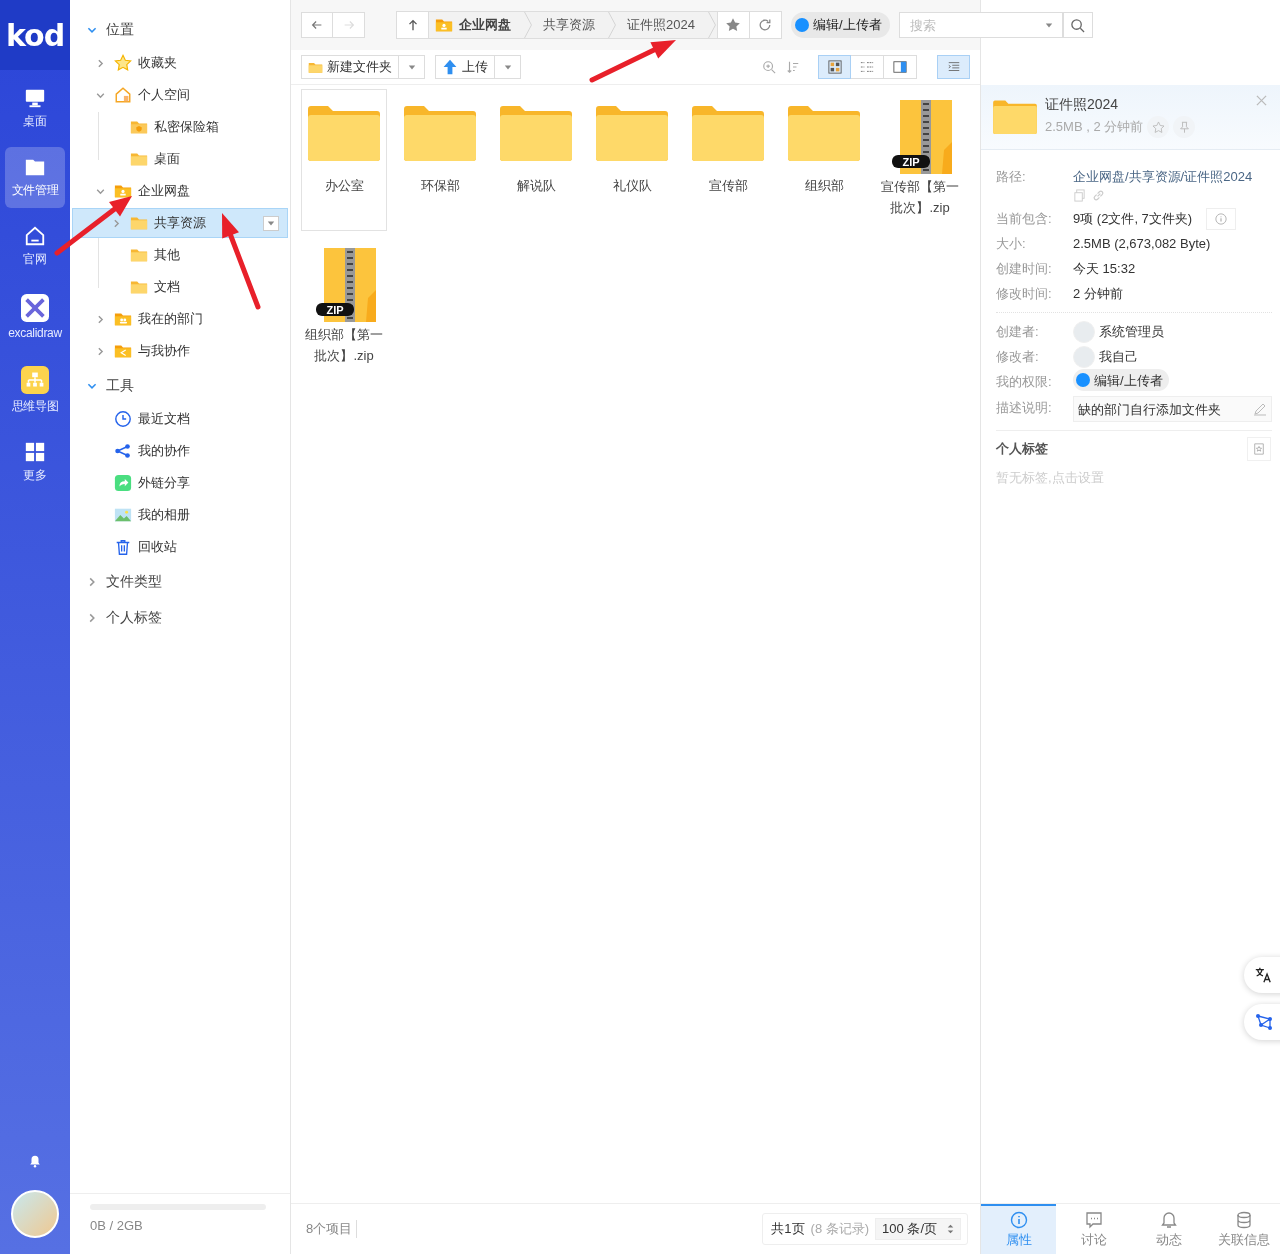 Image resolution: width=1280 pixels, height=1254 pixels. I want to click on search-button, so click(1077, 25).